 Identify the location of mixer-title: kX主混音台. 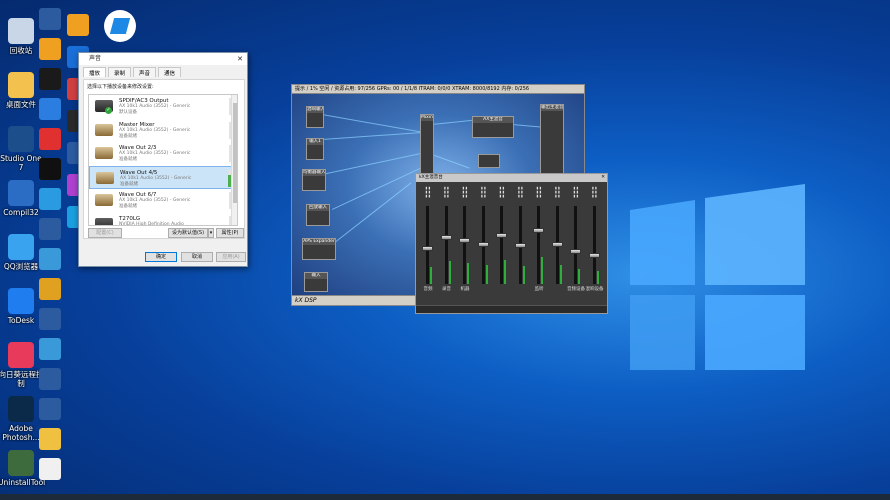
(431, 177).